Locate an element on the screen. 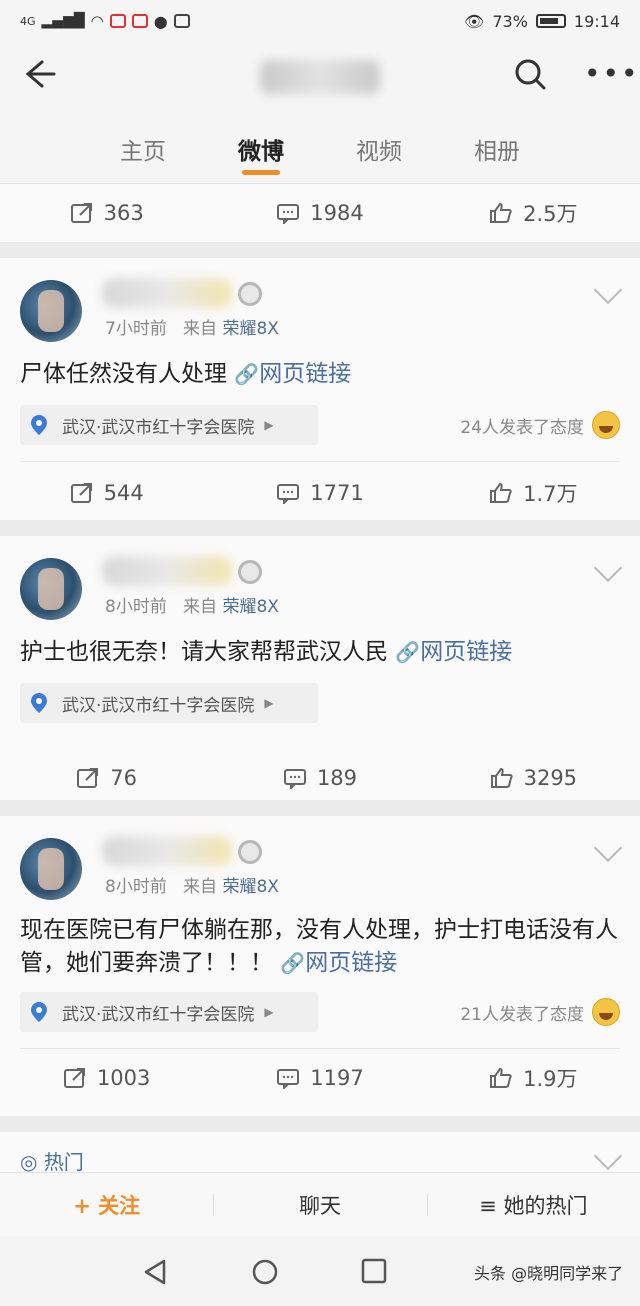  post-actions: 76 189 3295 is located at coordinates (320, 778).